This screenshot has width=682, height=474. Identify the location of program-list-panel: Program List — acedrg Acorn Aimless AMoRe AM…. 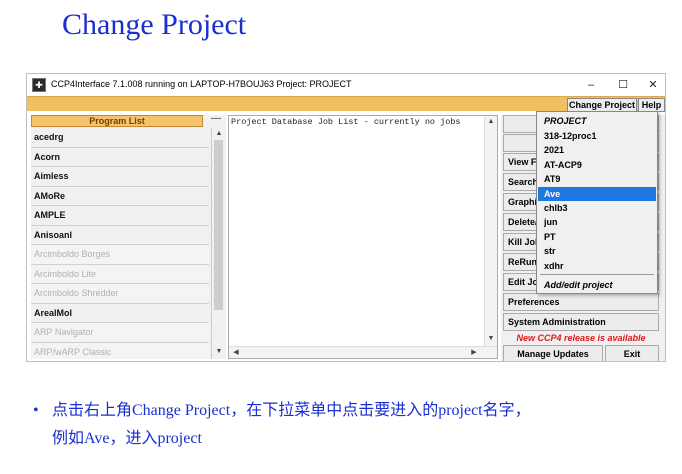
(128, 236).